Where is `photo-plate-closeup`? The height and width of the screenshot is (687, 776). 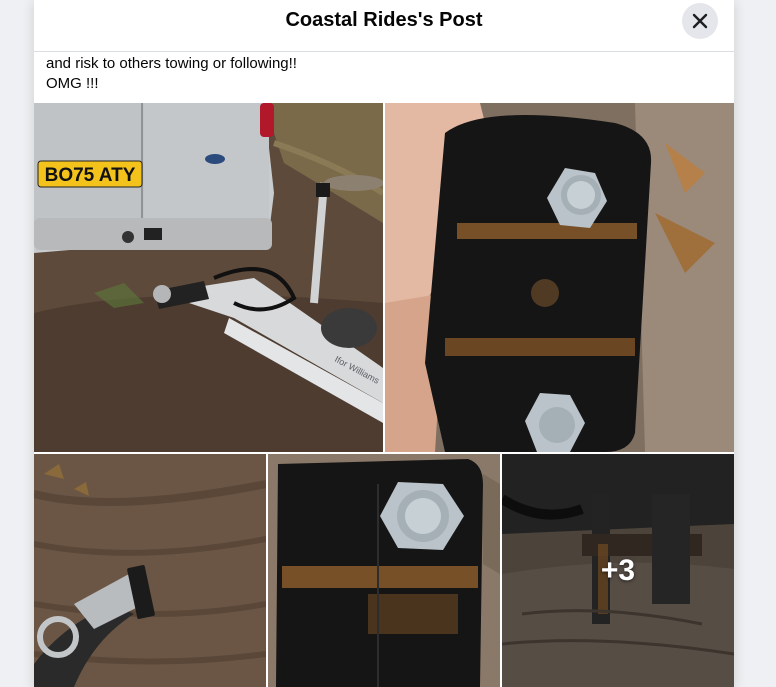
photo-plate-closeup is located at coordinates (384, 570).